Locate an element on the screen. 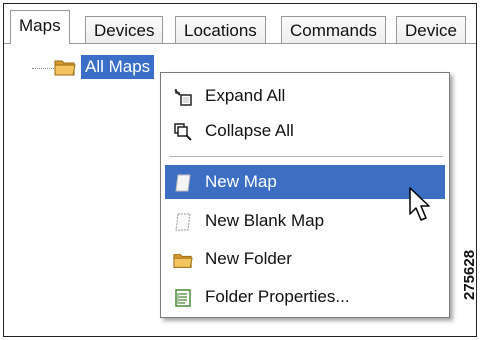 The width and height of the screenshot is (484, 340). tab-locations: Locations is located at coordinates (220, 30).